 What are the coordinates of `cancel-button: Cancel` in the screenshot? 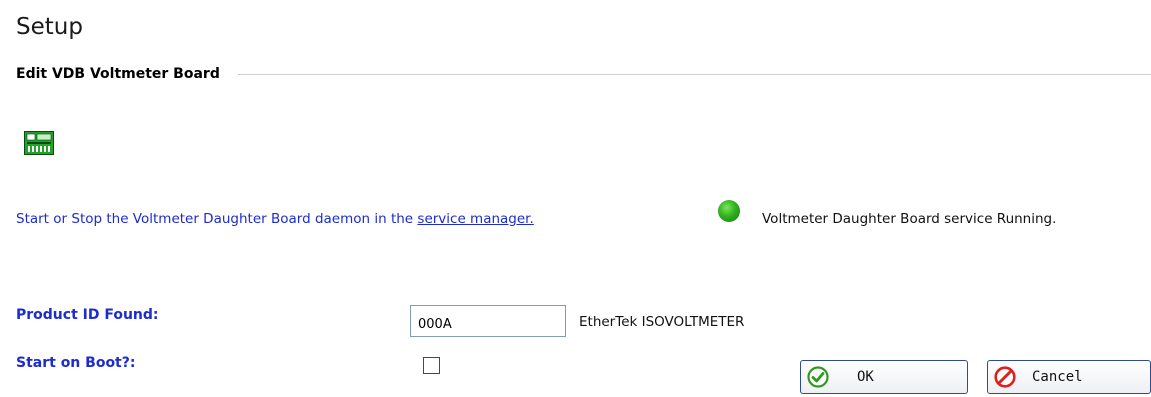 It's located at (1069, 377).